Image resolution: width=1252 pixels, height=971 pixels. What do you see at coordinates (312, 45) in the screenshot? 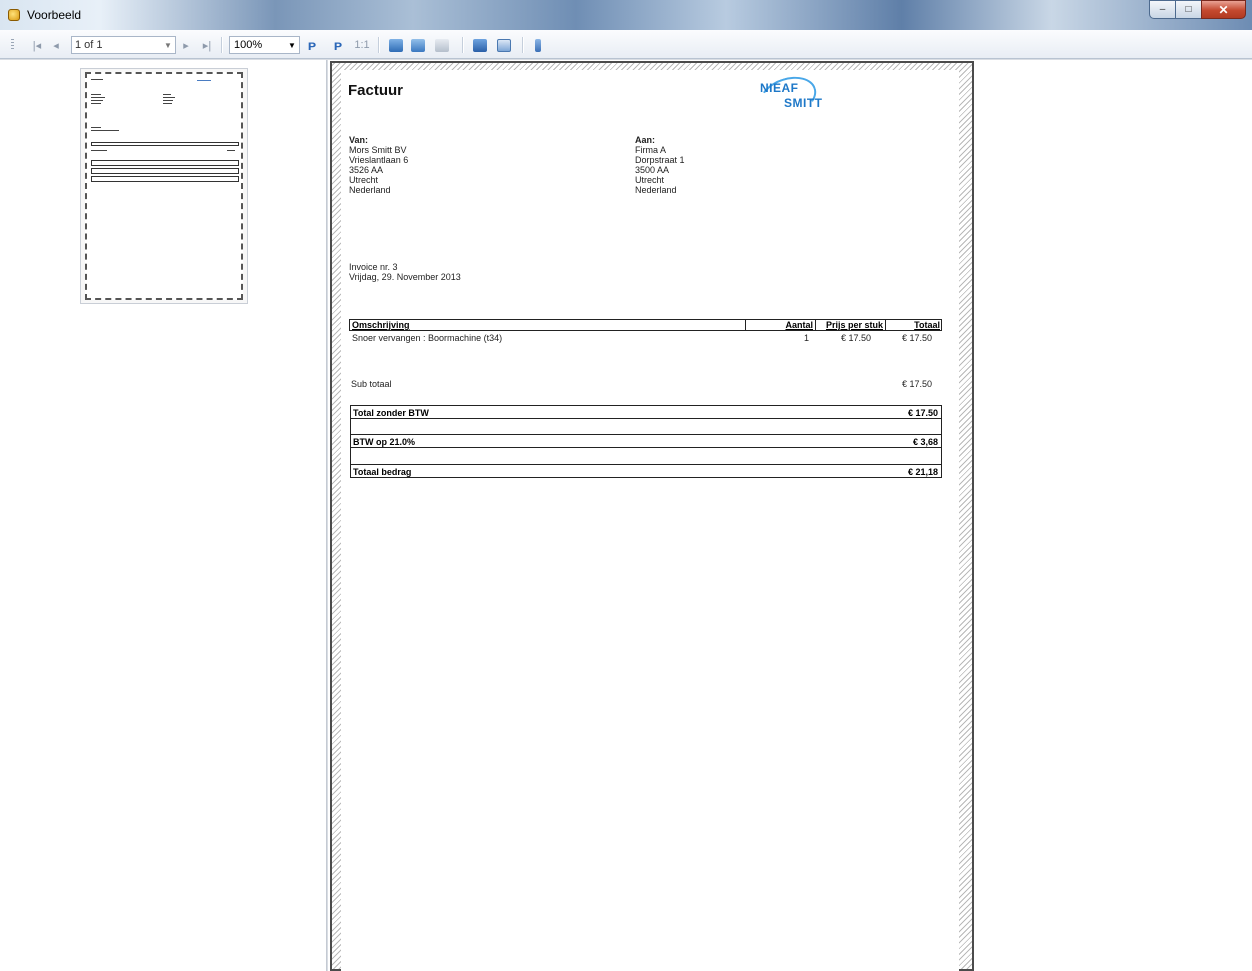
I see `zoom-in-icon: ᴩ` at bounding box center [312, 45].